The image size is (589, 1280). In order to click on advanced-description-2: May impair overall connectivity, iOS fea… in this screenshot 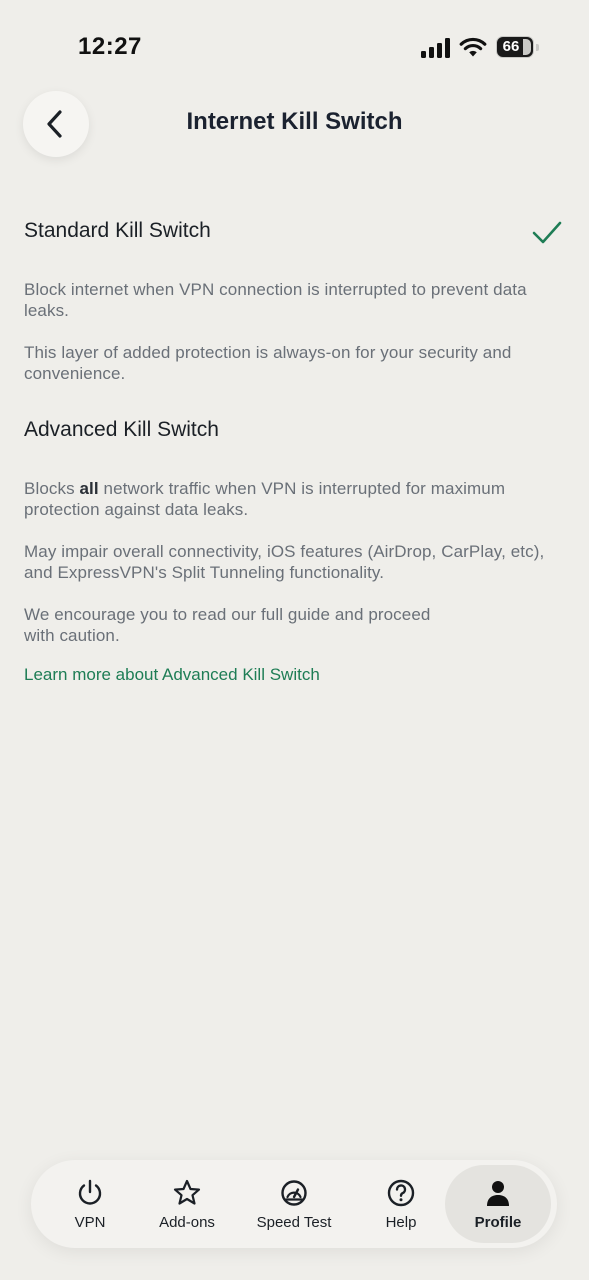, I will do `click(284, 562)`.